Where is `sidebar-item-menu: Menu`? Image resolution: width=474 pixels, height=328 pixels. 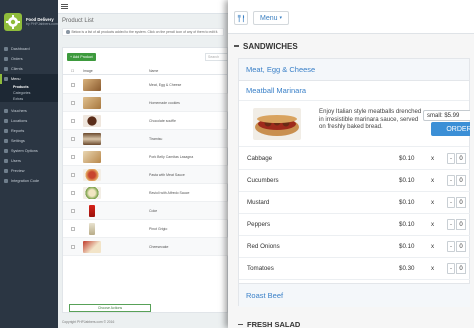
sidebar-item-menu: Menu is located at coordinates (29, 79).